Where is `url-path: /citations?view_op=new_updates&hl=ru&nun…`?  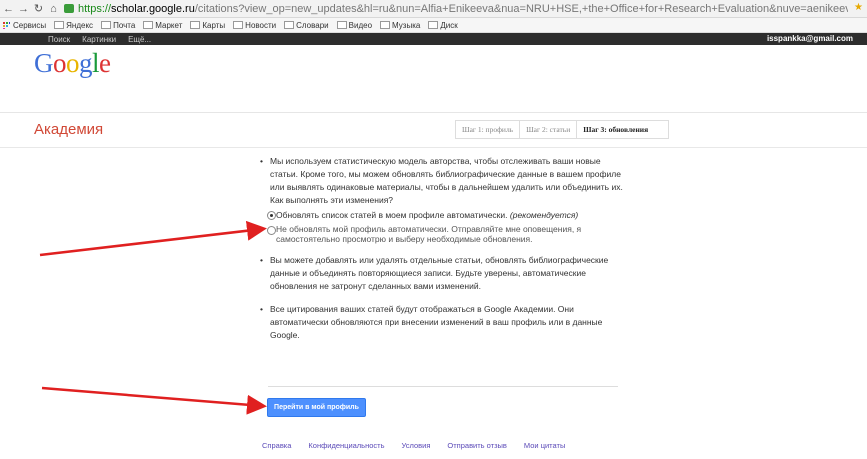
url-path: /citations?view_op=new_updates&hl=ru&nun… is located at coordinates (521, 8).